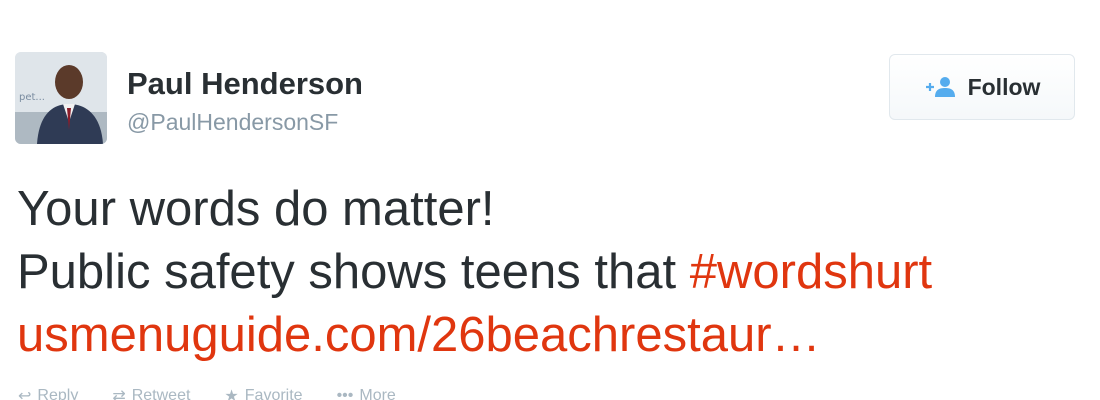 The image size is (1100, 400). What do you see at coordinates (353, 272) in the screenshot?
I see `tweet-line-2-text: Public safety shows teens that` at bounding box center [353, 272].